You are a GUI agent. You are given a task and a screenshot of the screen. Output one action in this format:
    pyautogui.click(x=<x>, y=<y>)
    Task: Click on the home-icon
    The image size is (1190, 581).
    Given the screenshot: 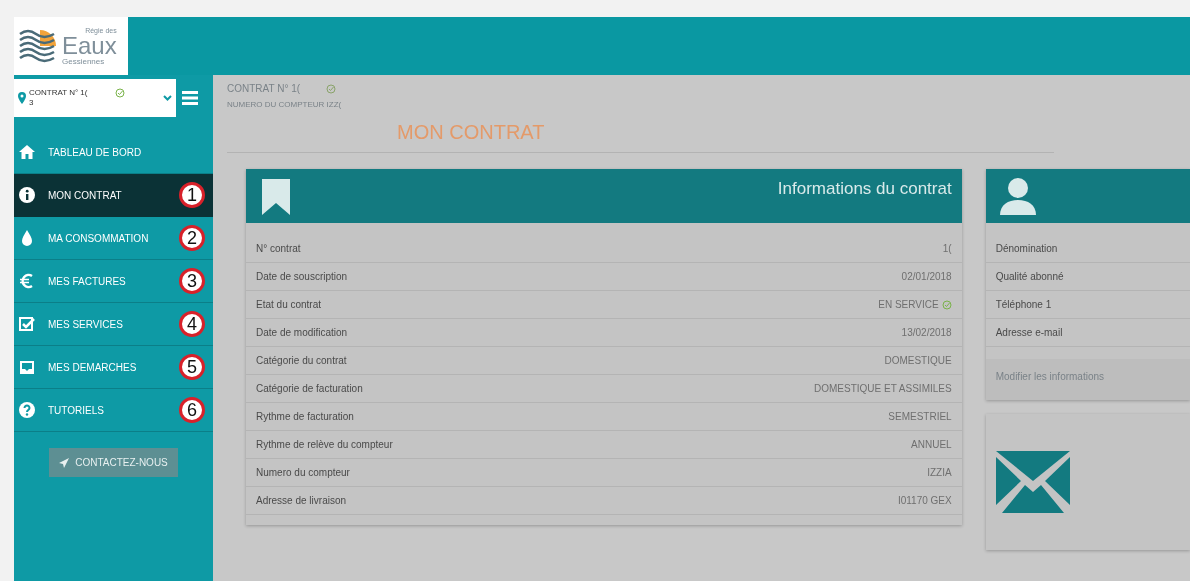 What is the action you would take?
    pyautogui.click(x=27, y=152)
    